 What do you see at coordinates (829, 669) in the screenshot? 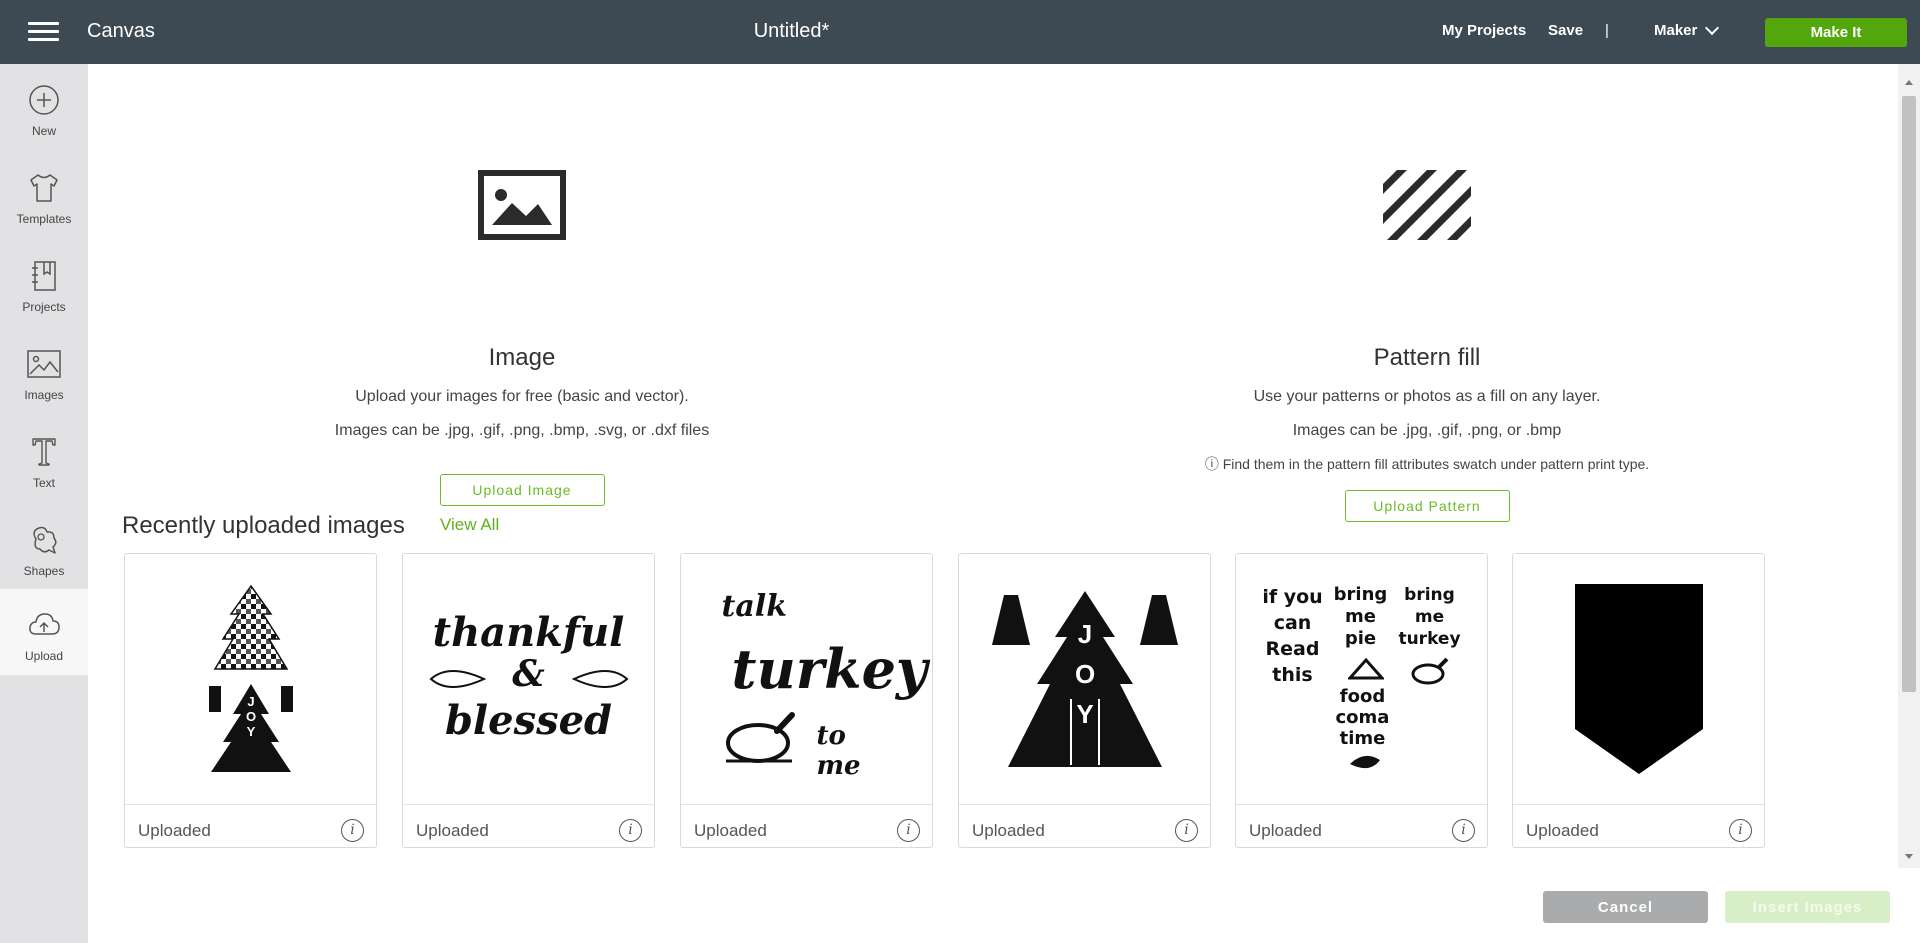
I see `thumbnail-art-text: turkey` at bounding box center [829, 669].